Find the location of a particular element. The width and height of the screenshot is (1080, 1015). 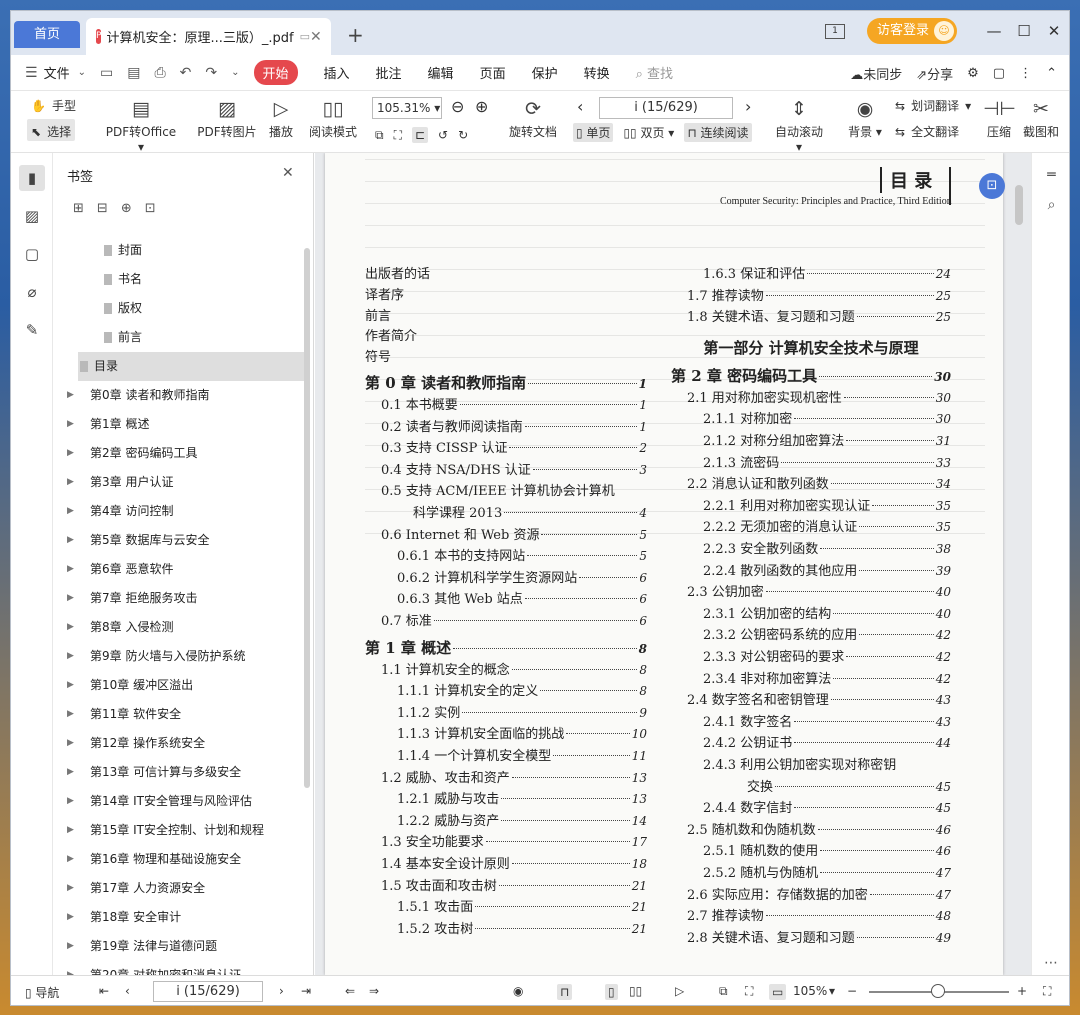

bookmark-item: ▶ 第4章 访问控制 is located at coordinates (179, 511).